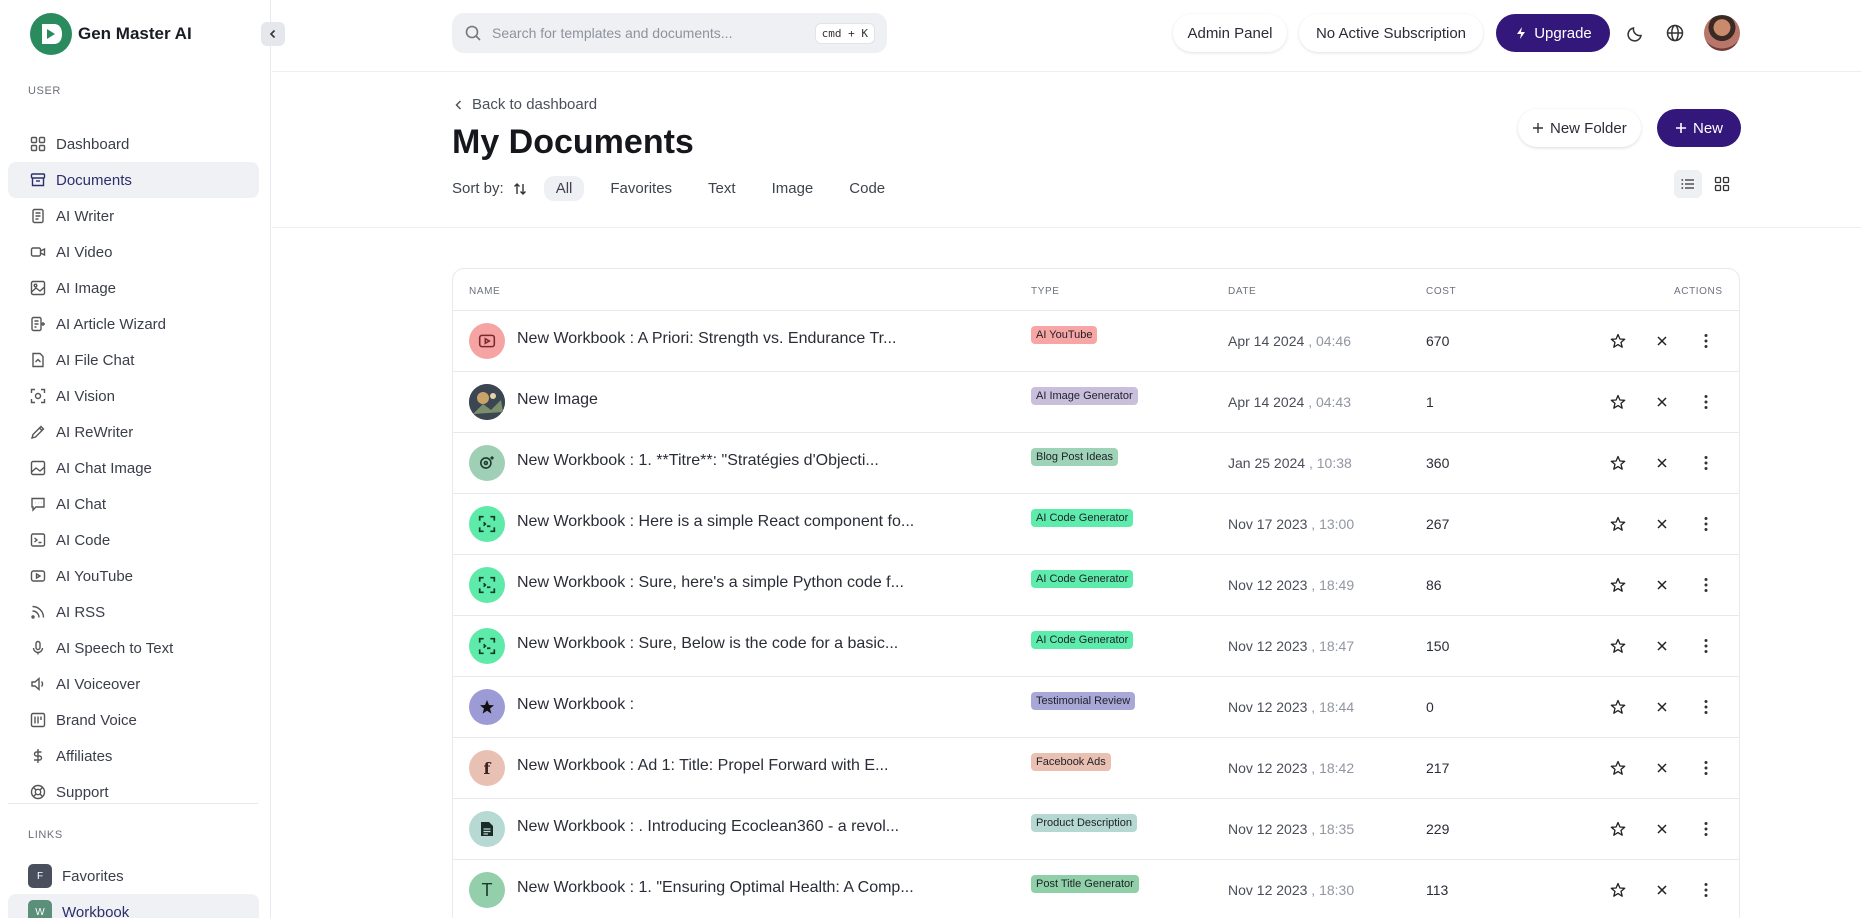 The width and height of the screenshot is (1861, 918). What do you see at coordinates (133, 906) in the screenshot?
I see `link-item-workbook: W Workbook` at bounding box center [133, 906].